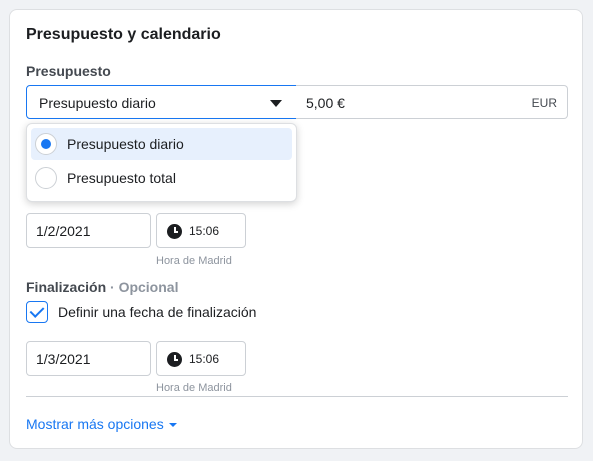  I want to click on end-time-input: 15:06, so click(201, 358).